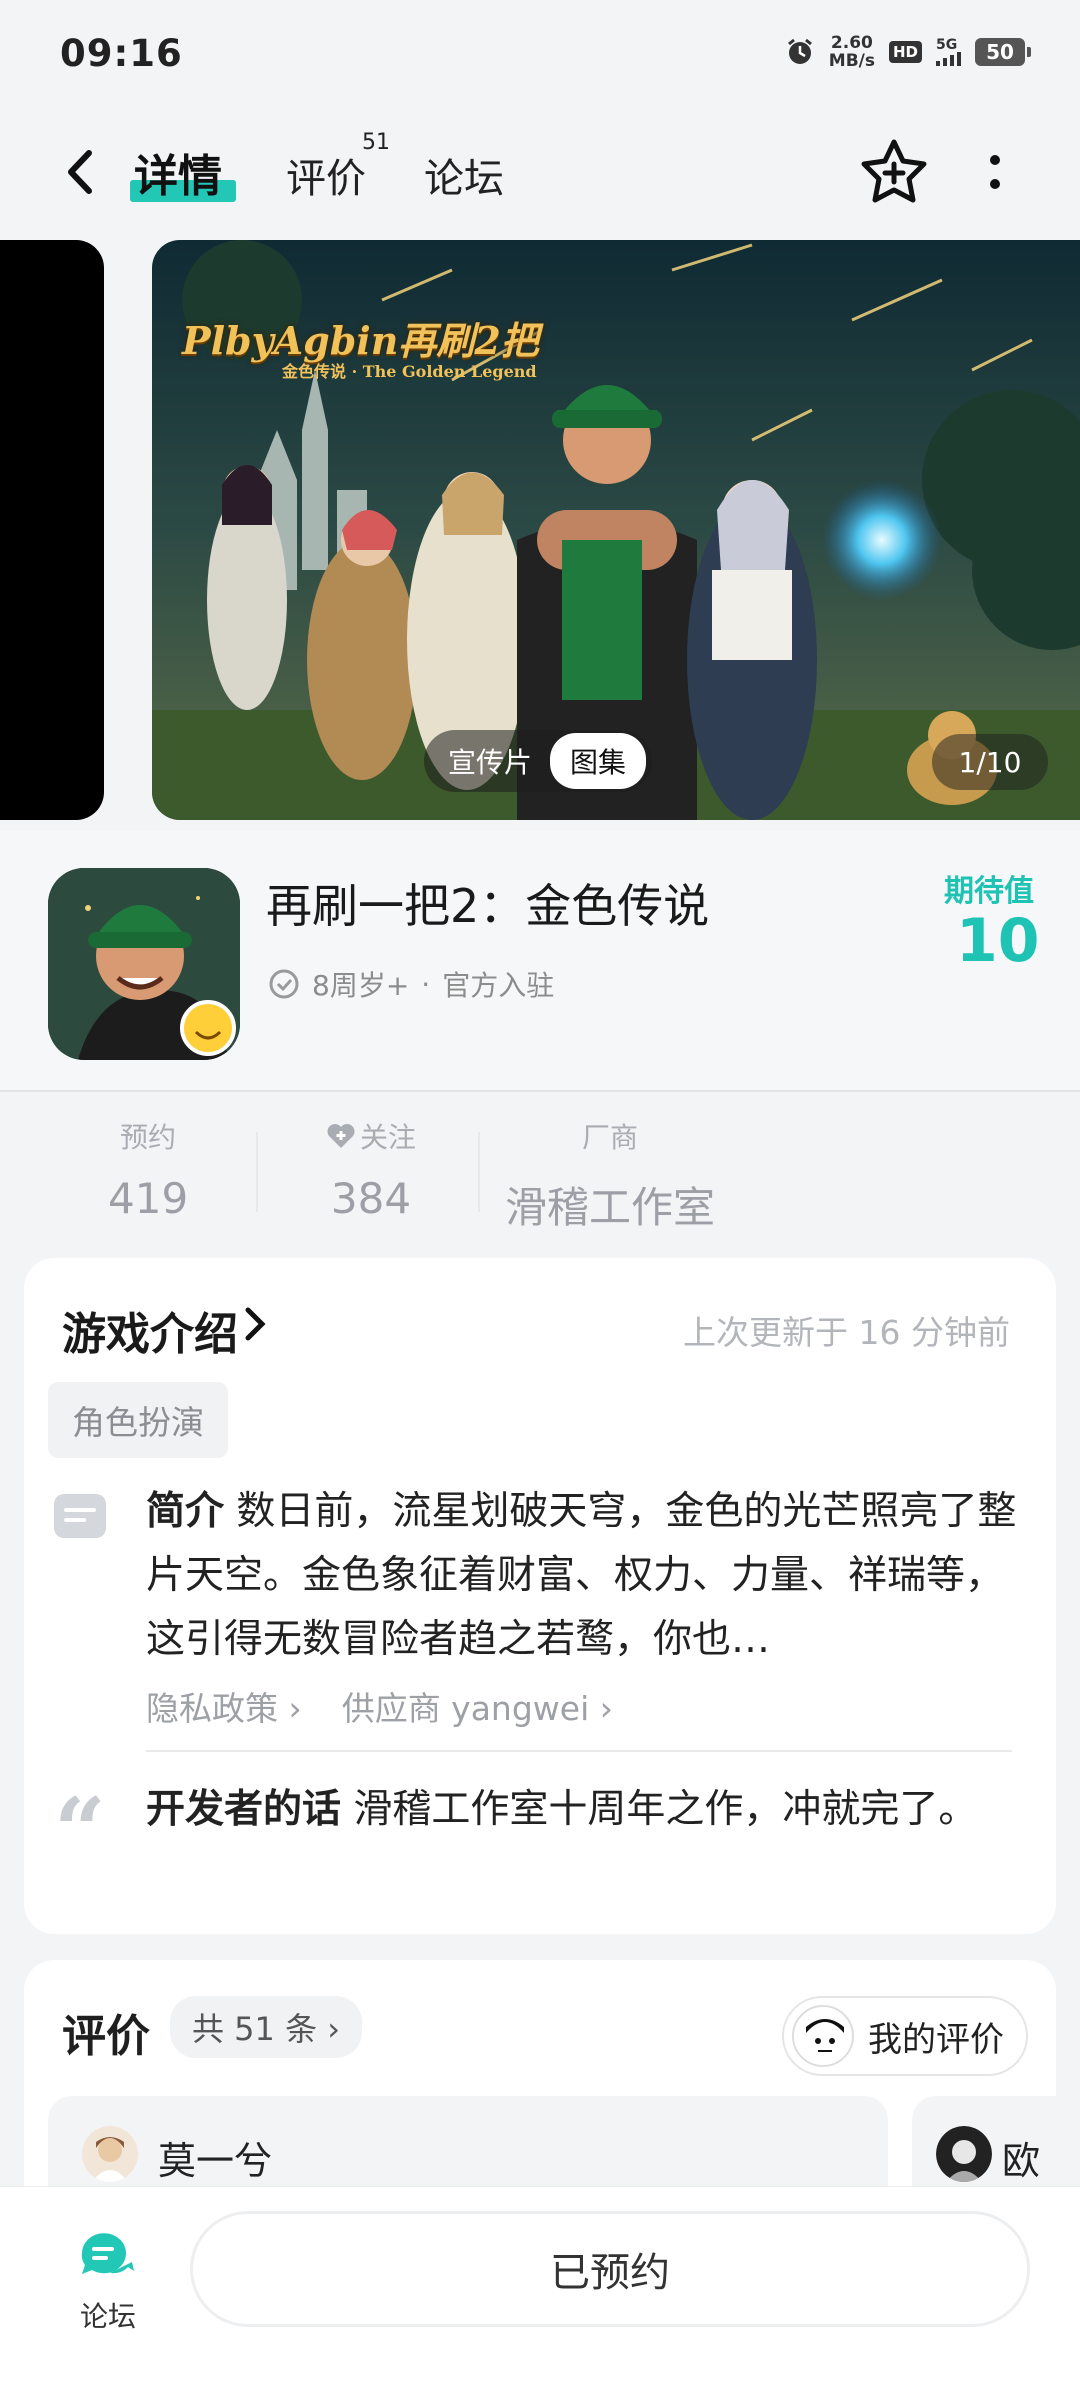 This screenshot has width=1080, height=2400. I want to click on tab-reviews-badge: 51, so click(376, 142).